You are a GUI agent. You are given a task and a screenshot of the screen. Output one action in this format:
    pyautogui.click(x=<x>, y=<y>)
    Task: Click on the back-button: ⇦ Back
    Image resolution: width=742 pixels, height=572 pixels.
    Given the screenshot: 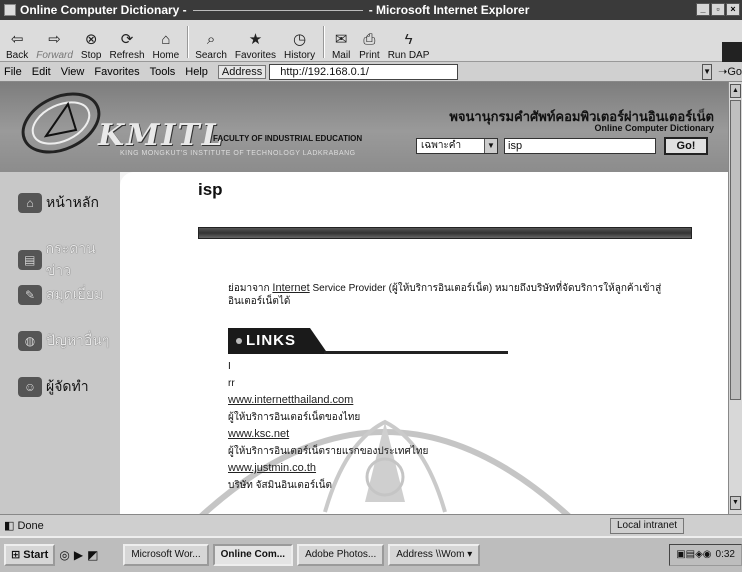 What is the action you would take?
    pyautogui.click(x=17, y=41)
    